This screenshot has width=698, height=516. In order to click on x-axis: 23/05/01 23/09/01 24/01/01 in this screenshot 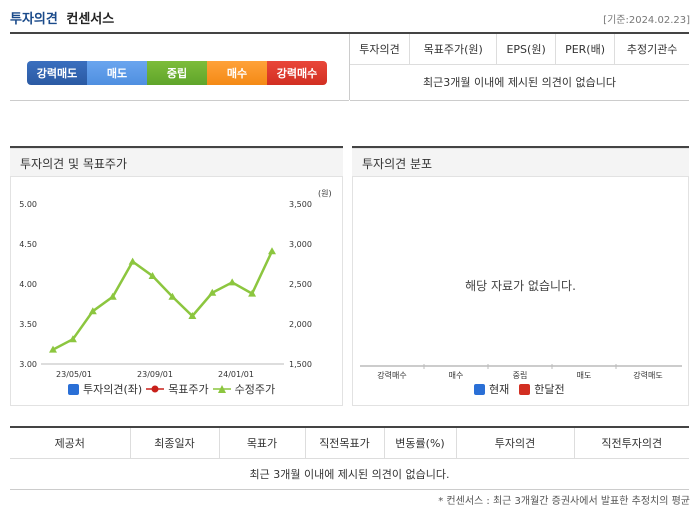, I will do `click(155, 374)`.